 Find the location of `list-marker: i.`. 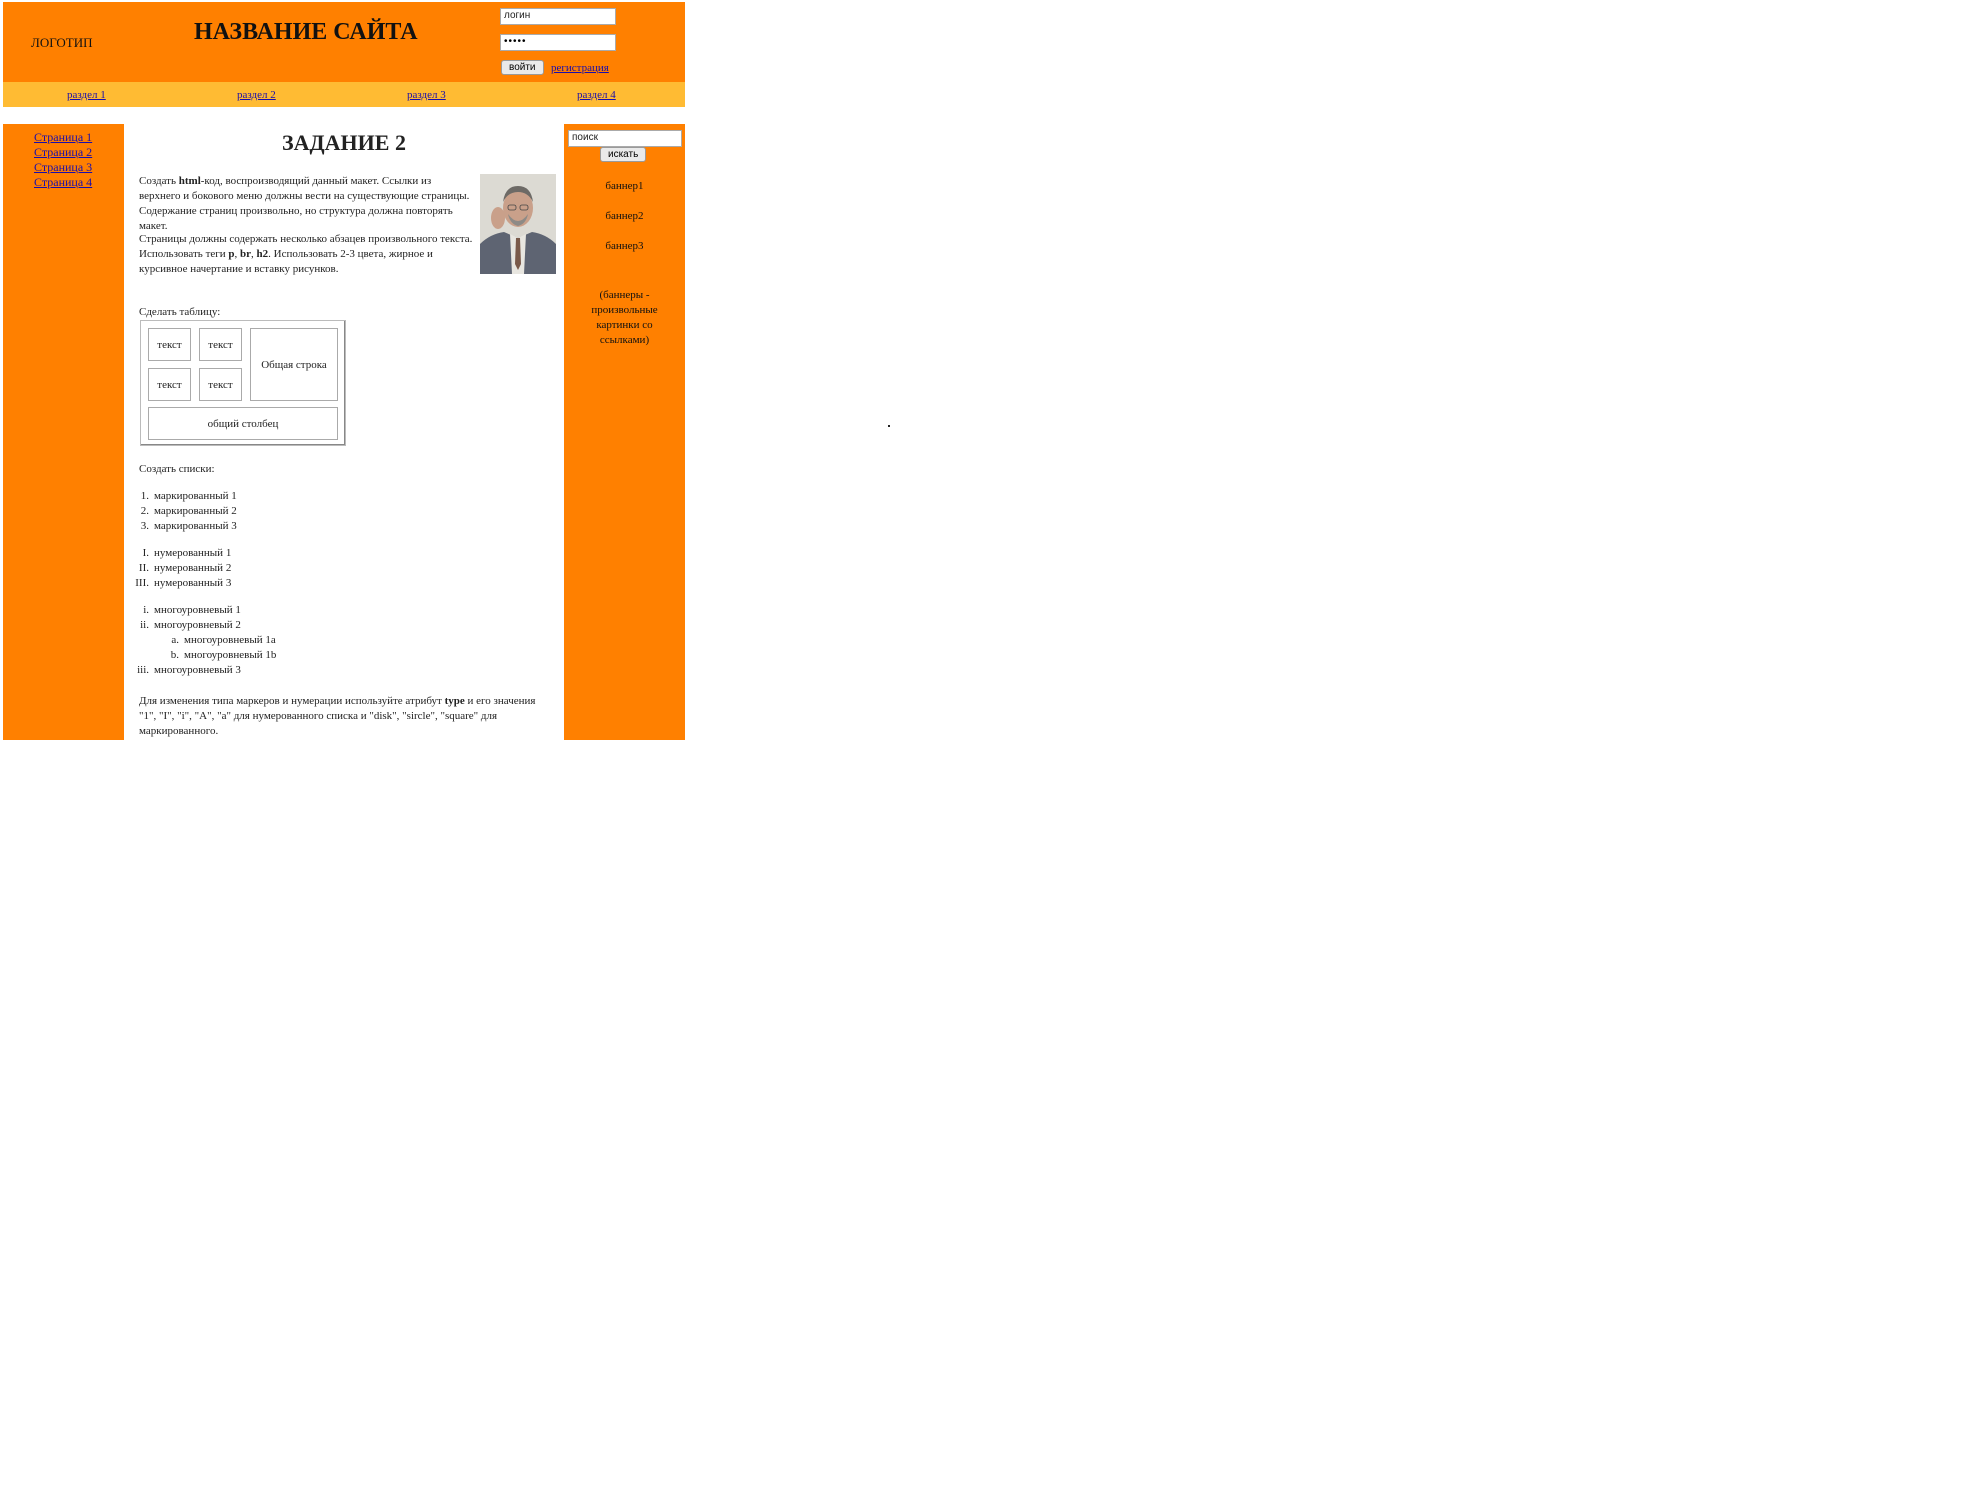

list-marker: i. is located at coordinates (146, 610).